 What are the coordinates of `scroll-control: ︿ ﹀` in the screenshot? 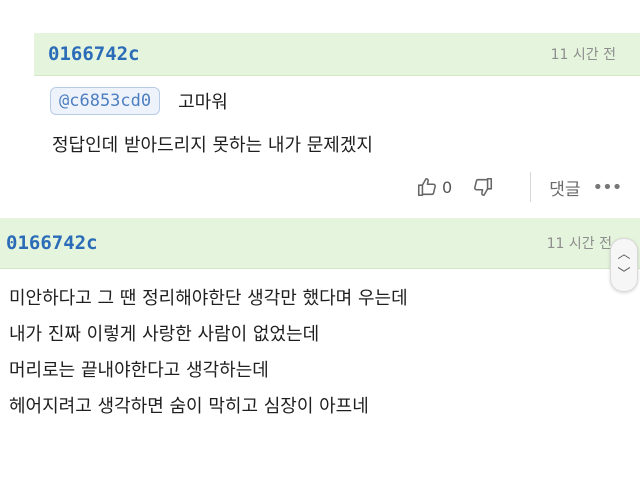 It's located at (624, 265).